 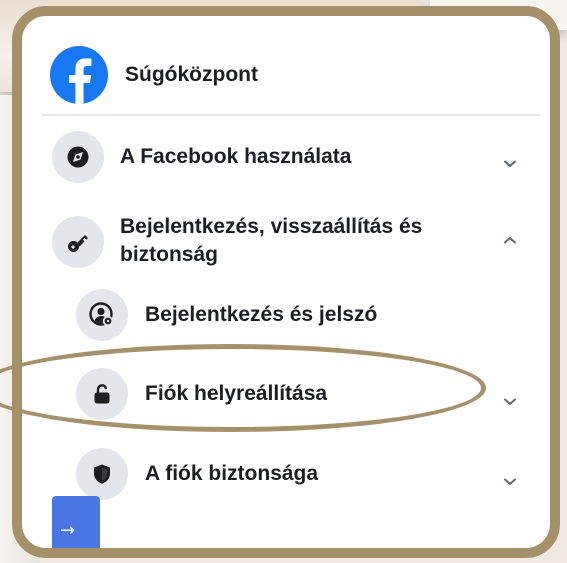 I want to click on unlock-icon, so click(x=102, y=394).